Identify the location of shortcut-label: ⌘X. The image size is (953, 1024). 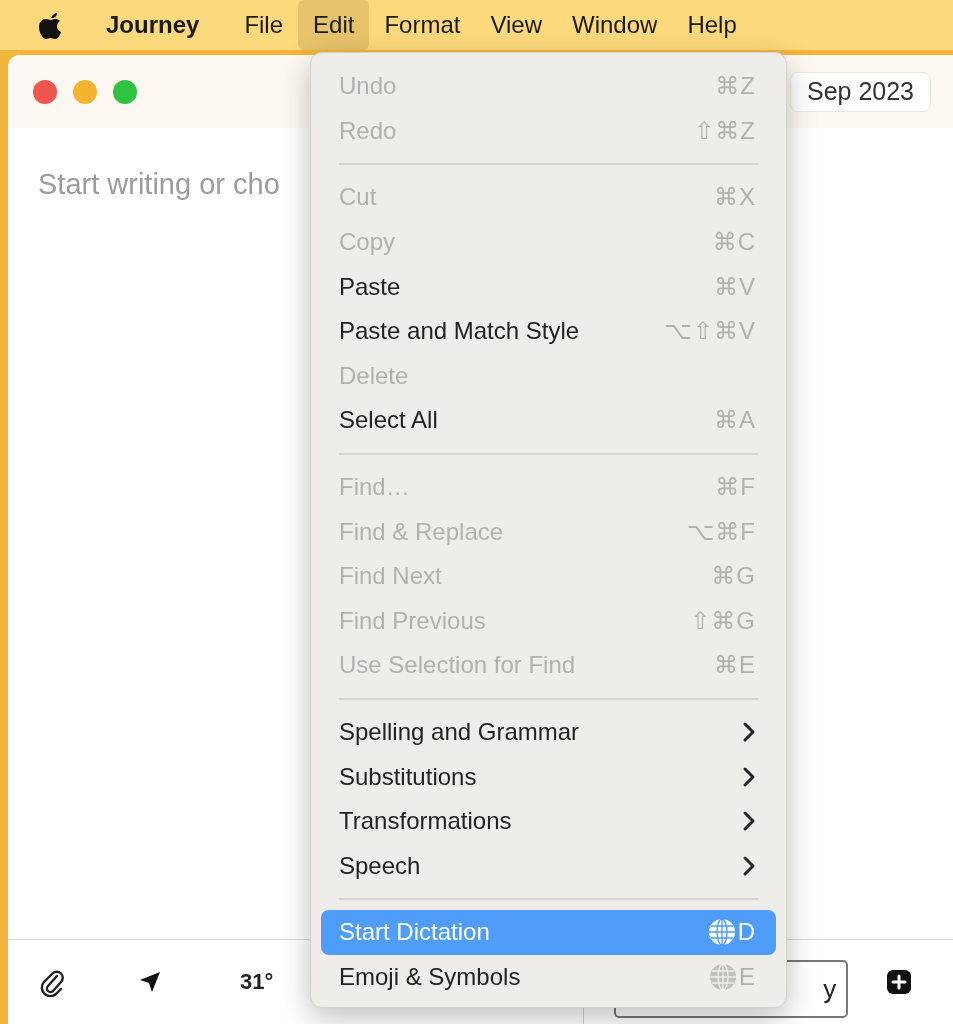
(735, 197).